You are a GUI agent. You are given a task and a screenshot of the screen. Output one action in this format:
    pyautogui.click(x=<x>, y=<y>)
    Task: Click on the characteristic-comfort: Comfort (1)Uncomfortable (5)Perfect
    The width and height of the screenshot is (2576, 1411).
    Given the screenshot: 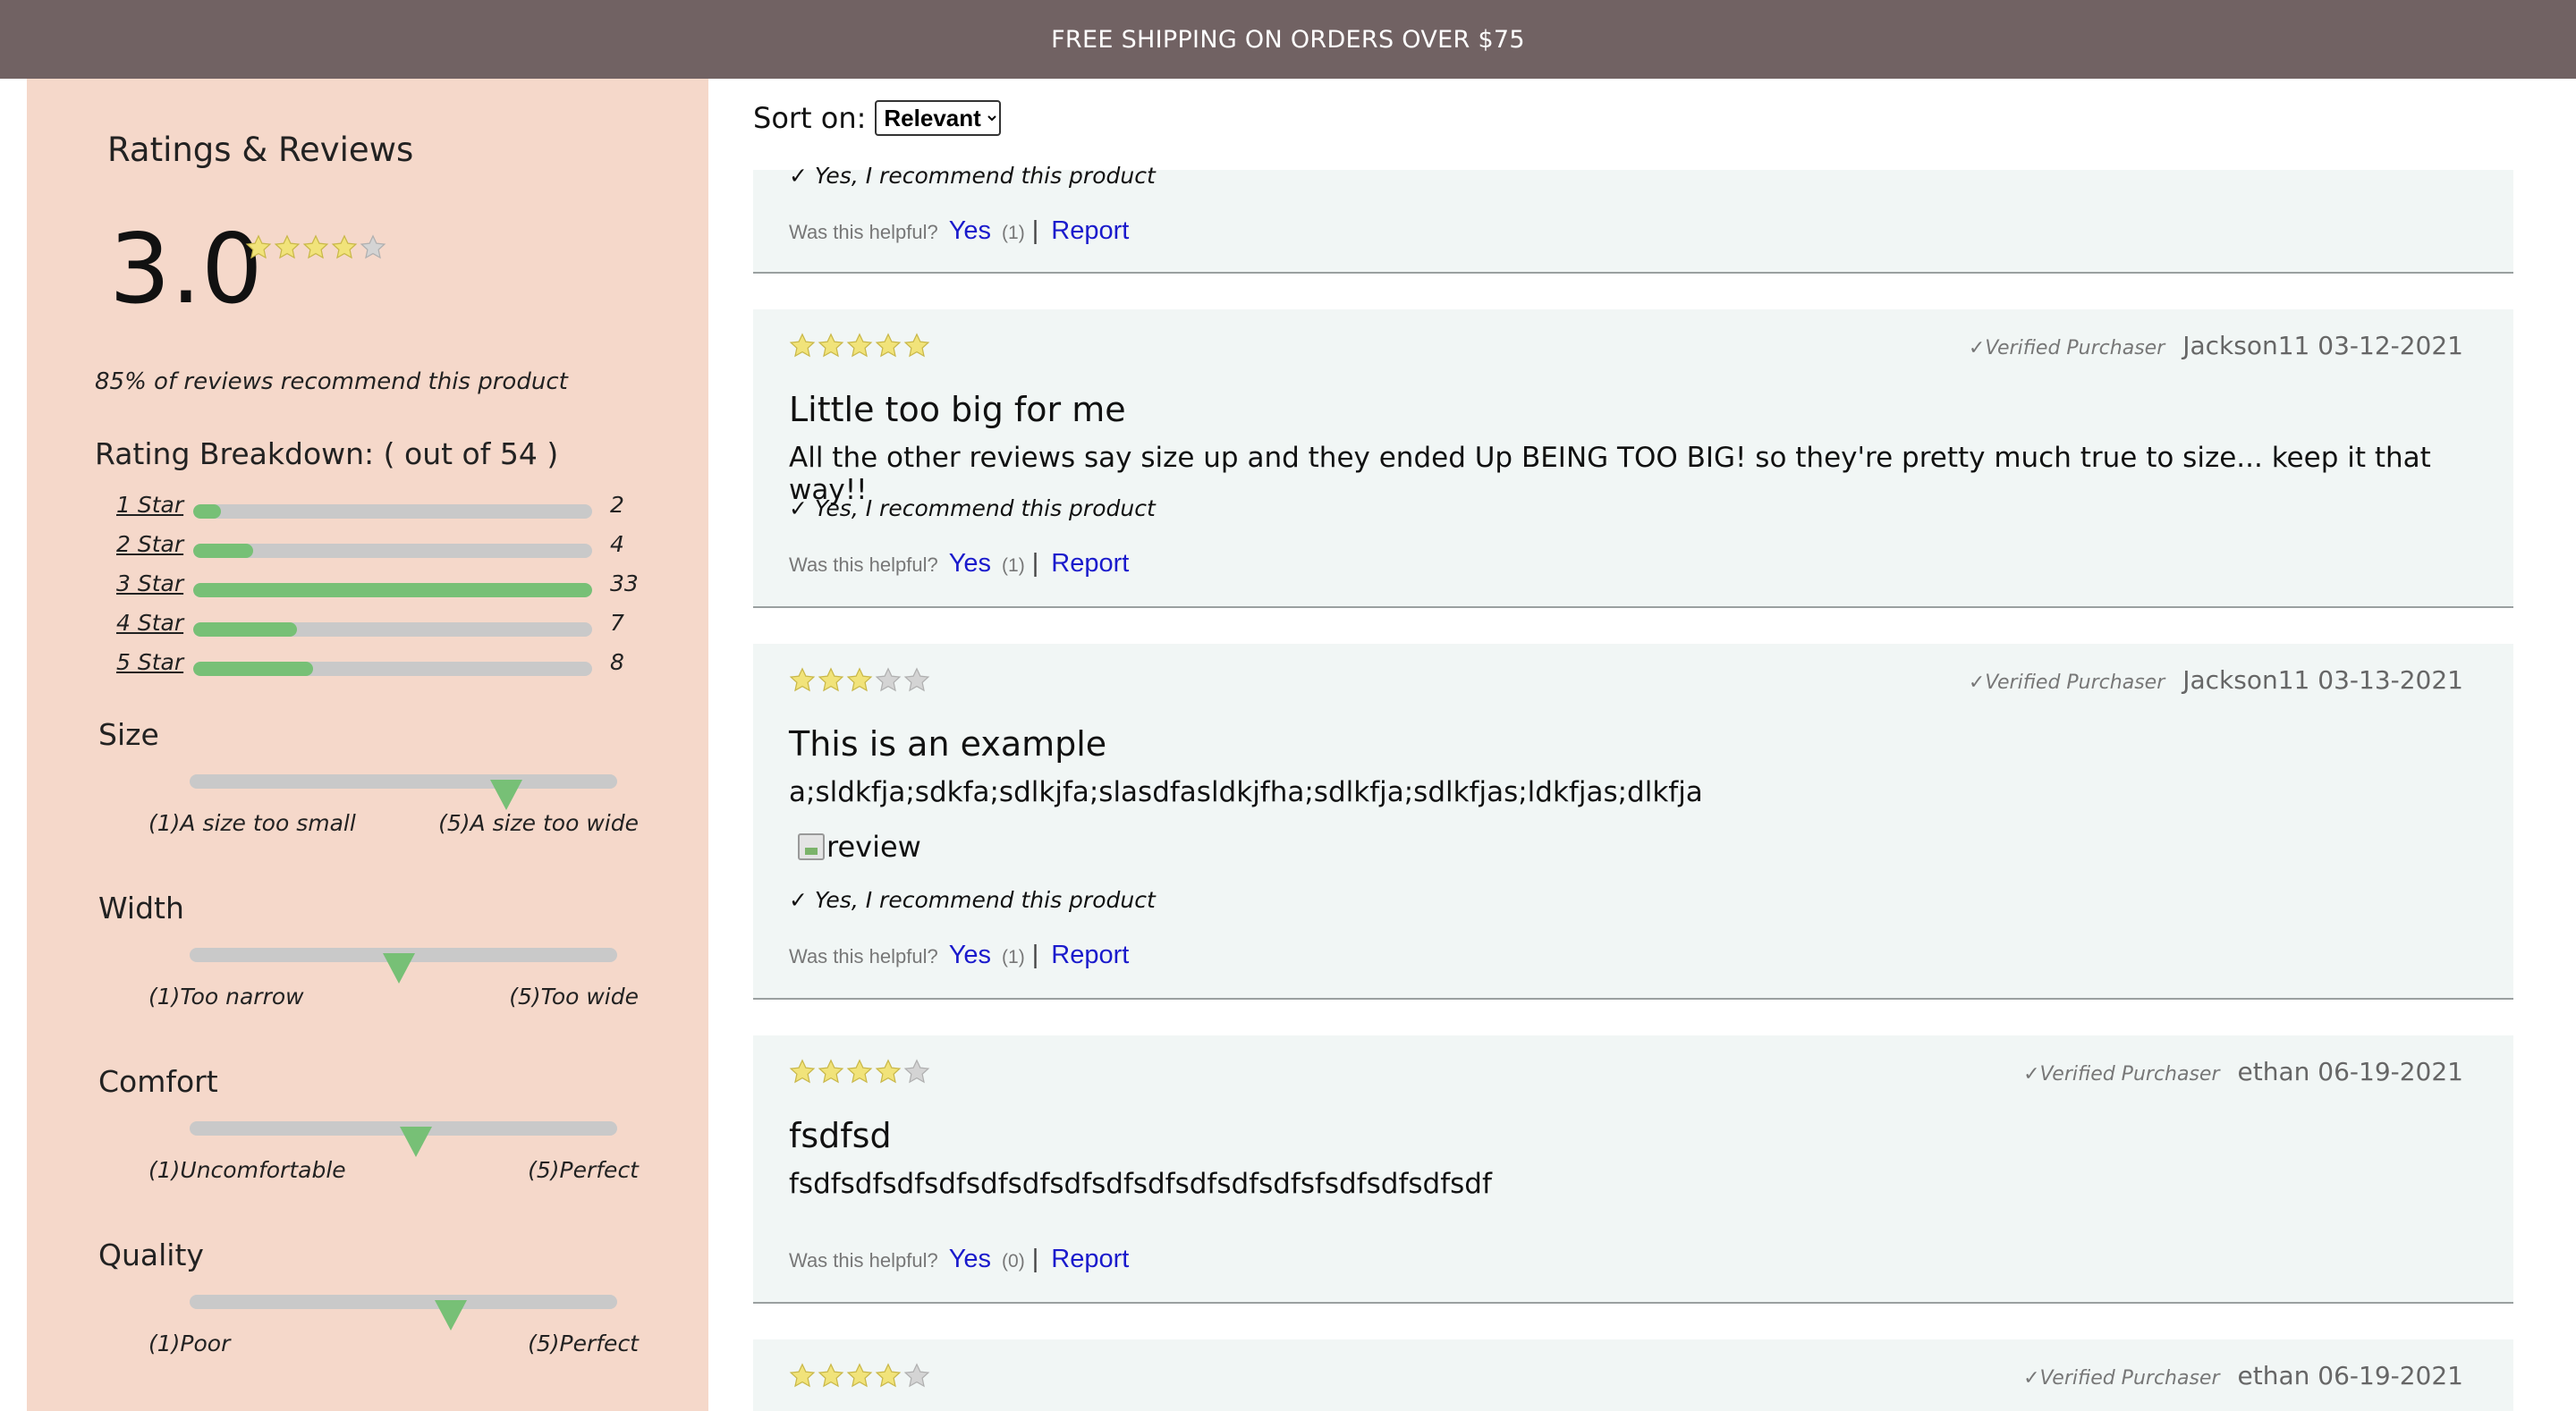 What is the action you would take?
    pyautogui.click(x=384, y=1124)
    